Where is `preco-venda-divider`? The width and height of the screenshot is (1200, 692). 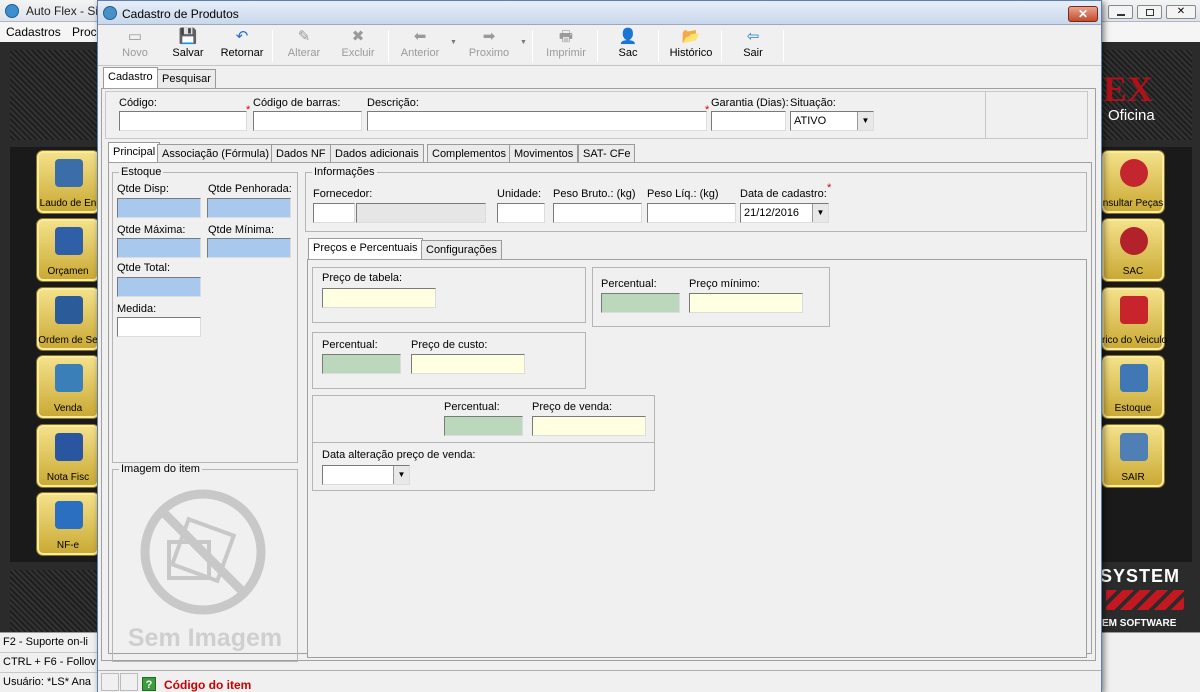 preco-venda-divider is located at coordinates (483, 442).